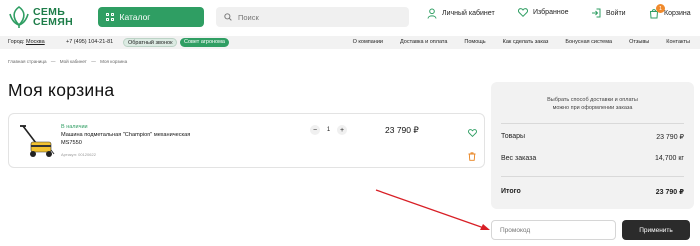  I want to click on quantity-value: 1, so click(328, 130).